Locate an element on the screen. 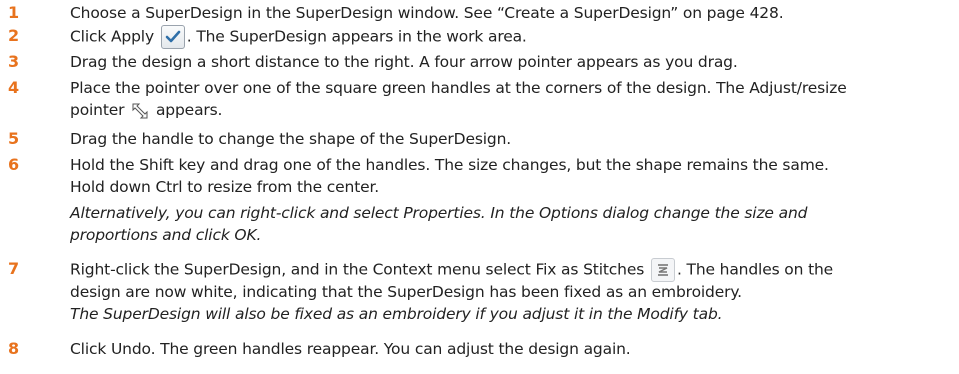 This screenshot has width=959, height=374. step-number: 6 is located at coordinates (14, 164).